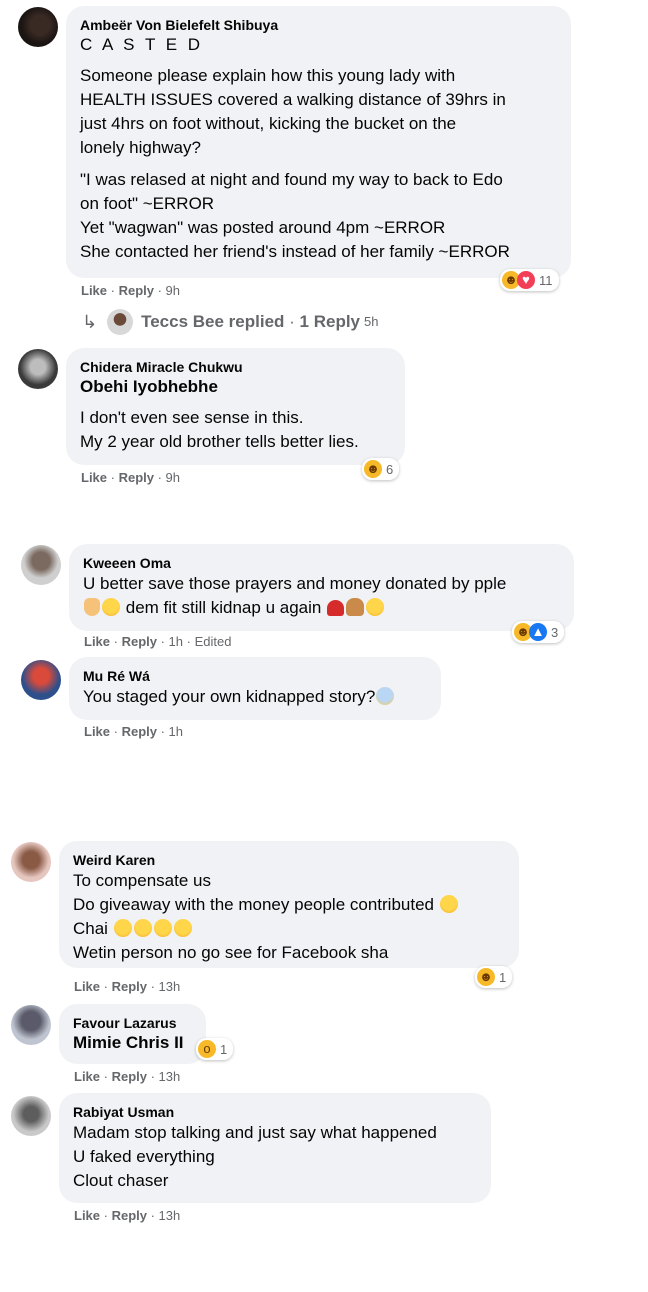 Image resolution: width=648 pixels, height=1292 pixels. Describe the element at coordinates (290, 860) in the screenshot. I see `comment-author: Weird Karen` at that location.